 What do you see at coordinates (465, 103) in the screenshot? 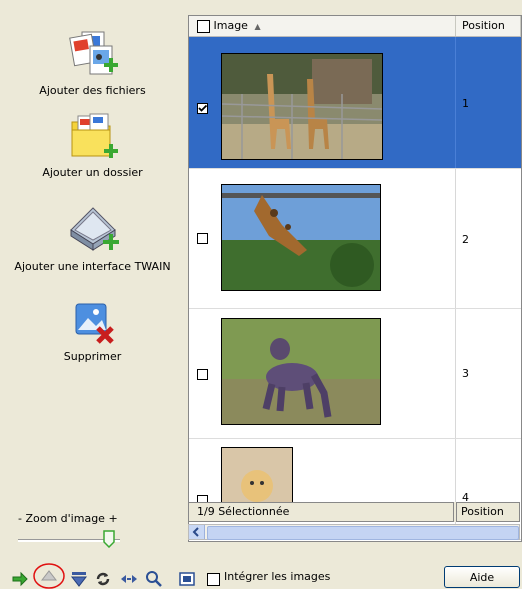
I see `row-position: 1` at bounding box center [465, 103].